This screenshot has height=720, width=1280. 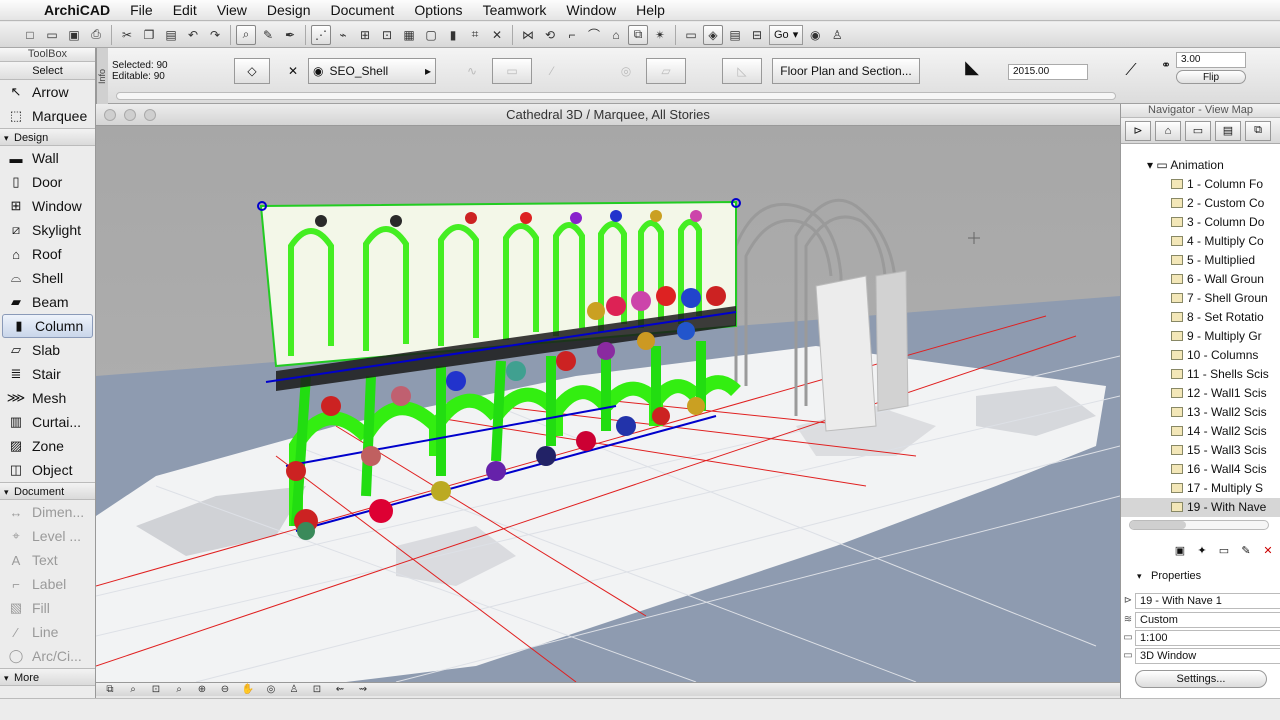 What do you see at coordinates (47, 116) in the screenshot?
I see `tool-marquee: ⬚ Marquee` at bounding box center [47, 116].